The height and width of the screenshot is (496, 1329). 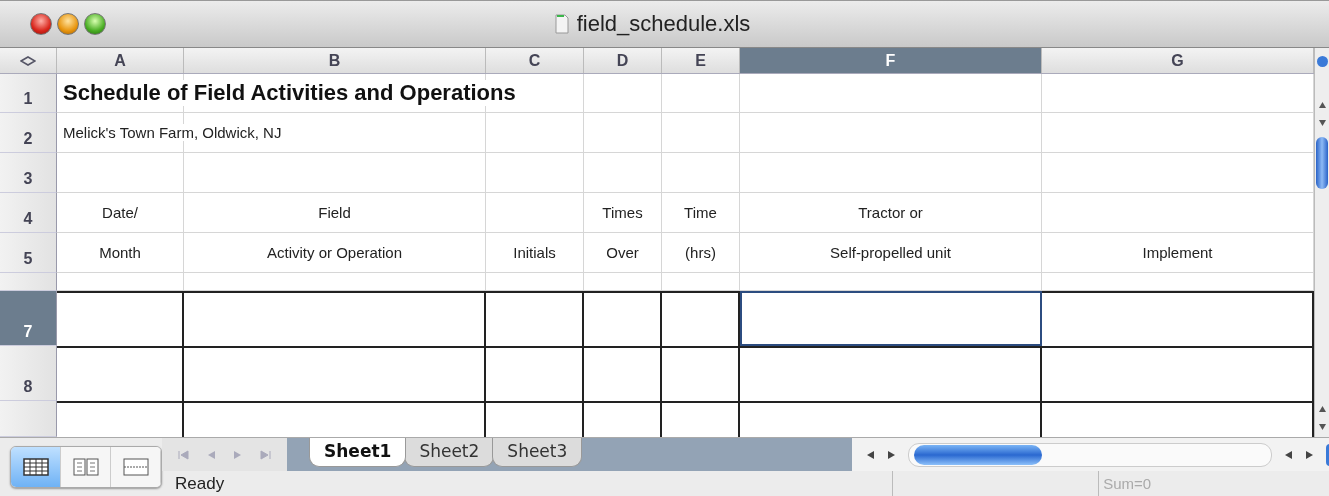 I want to click on table-cell: Initials, so click(x=535, y=253).